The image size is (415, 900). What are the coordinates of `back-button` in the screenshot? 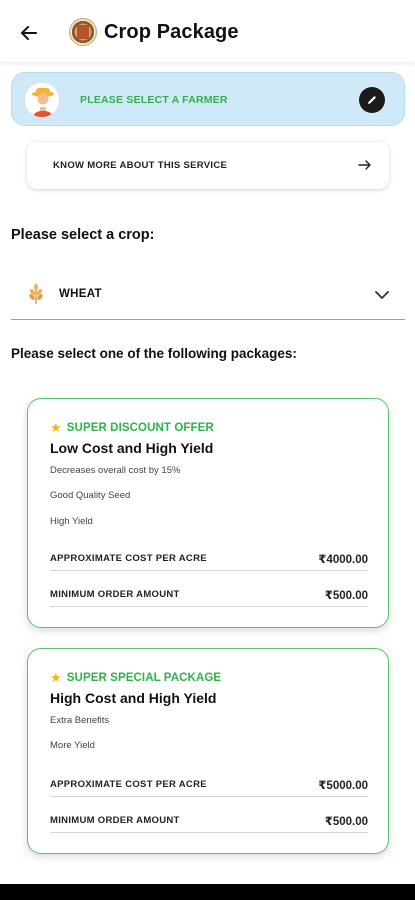 It's located at (29, 33).